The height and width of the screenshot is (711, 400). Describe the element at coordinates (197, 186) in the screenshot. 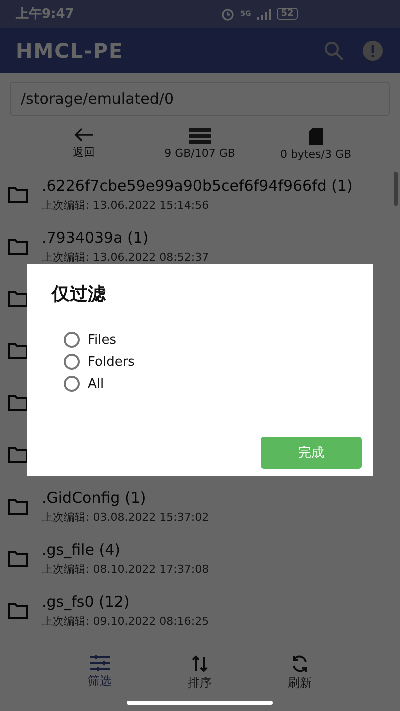

I see `file-name: .6226f7cbe59e99a90b5cef6f94f966fd (1)` at that location.